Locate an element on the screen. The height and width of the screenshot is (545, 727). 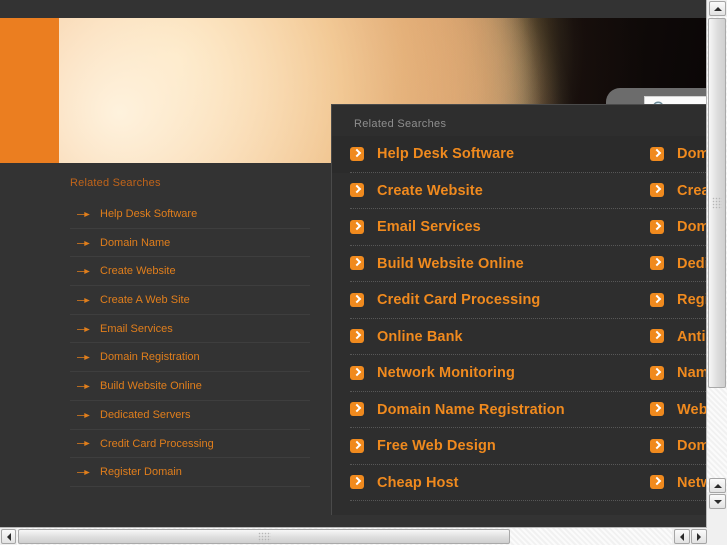
overlay-item-label: Cheap Host is located at coordinates (418, 482).